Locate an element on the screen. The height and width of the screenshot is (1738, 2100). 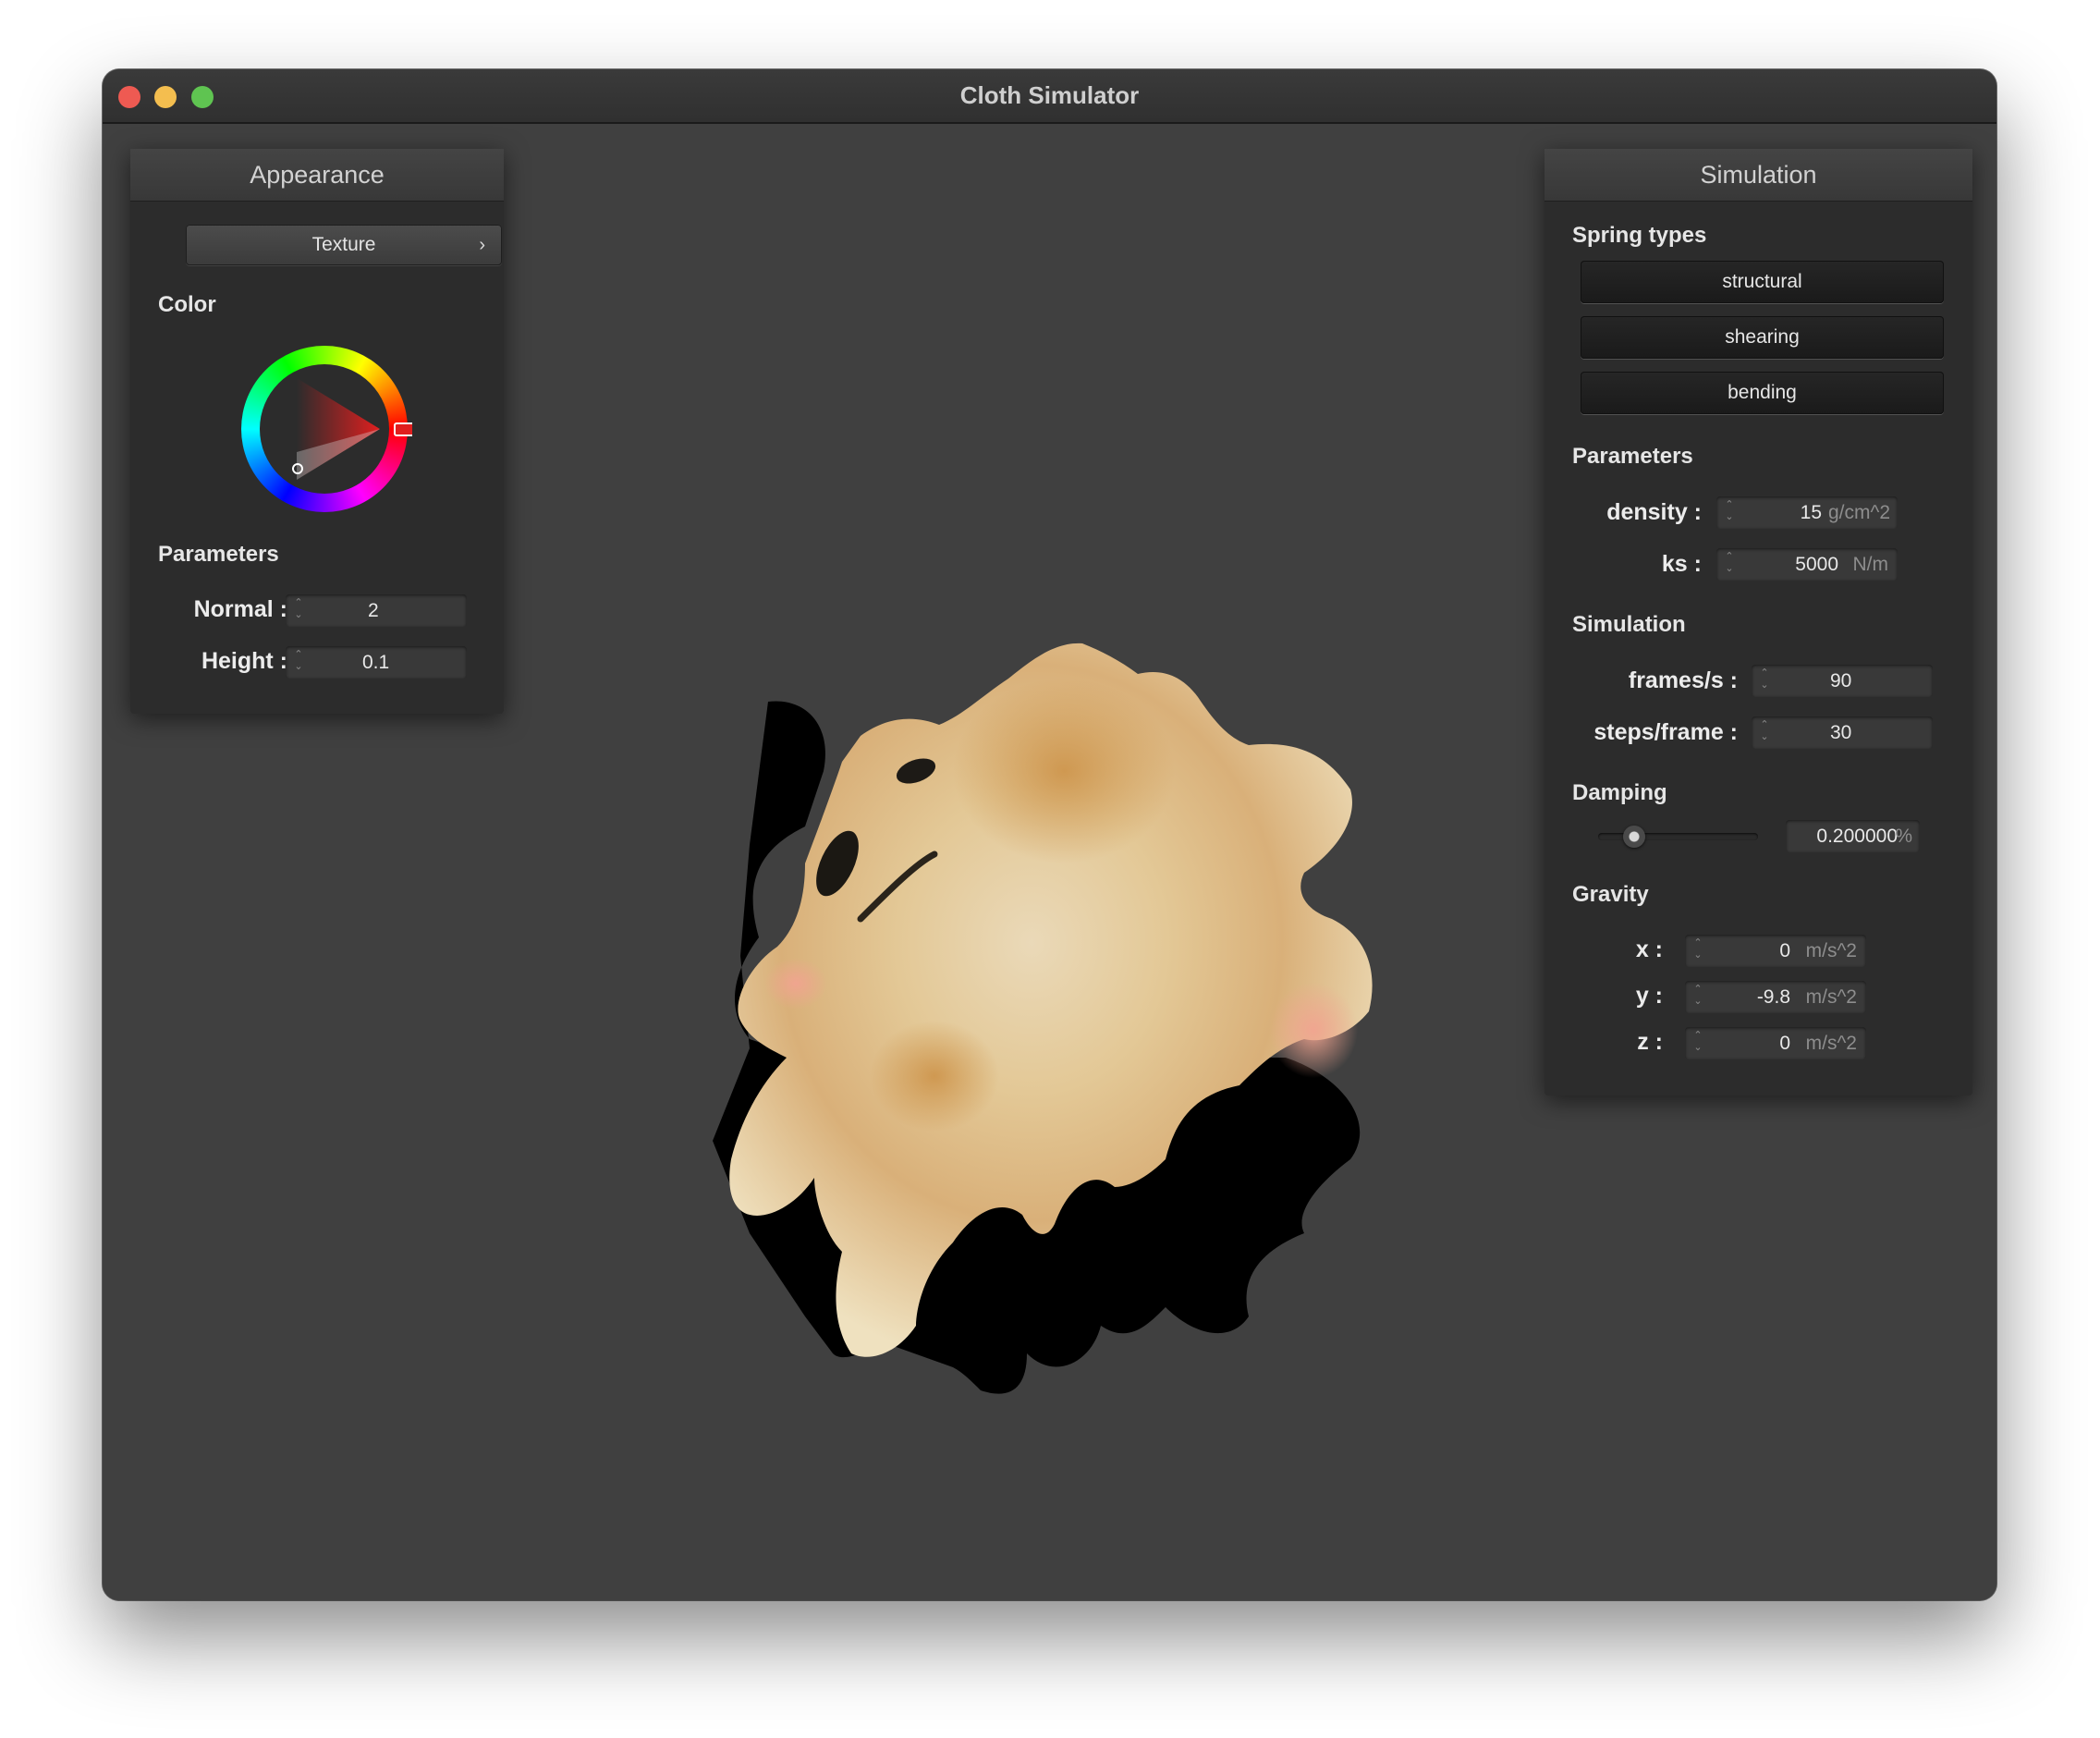
gravity-x-unit: m/s^2 is located at coordinates (1831, 950).